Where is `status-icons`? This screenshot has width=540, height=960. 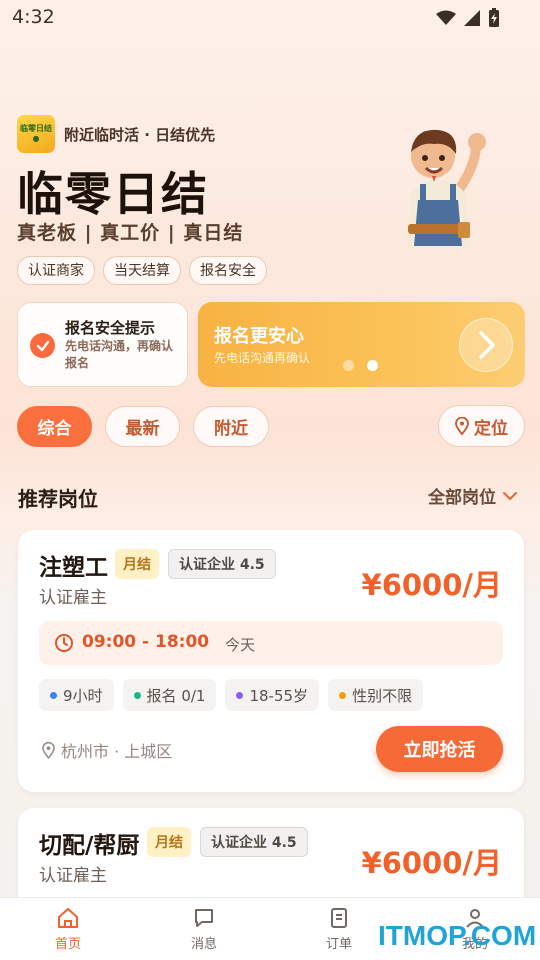 status-icons is located at coordinates (468, 18).